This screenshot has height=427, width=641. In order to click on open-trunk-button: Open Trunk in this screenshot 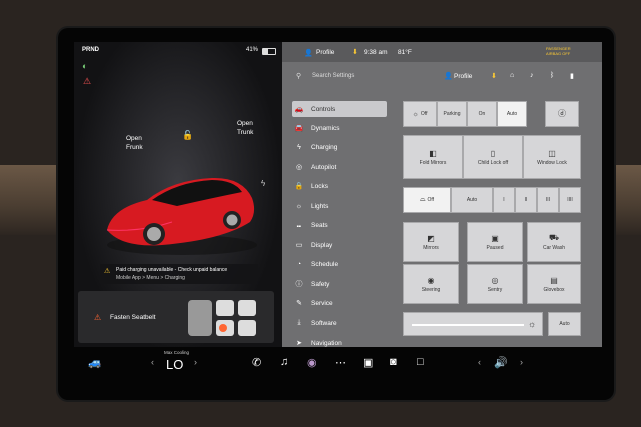, I will do `click(245, 128)`.